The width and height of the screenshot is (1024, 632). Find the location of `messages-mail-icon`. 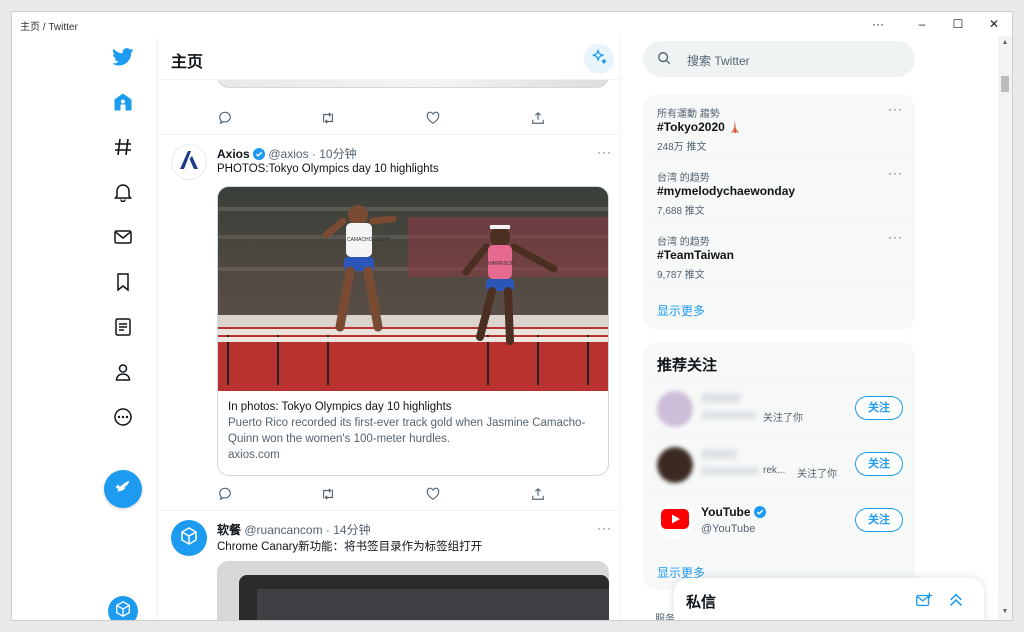

messages-mail-icon is located at coordinates (123, 237).